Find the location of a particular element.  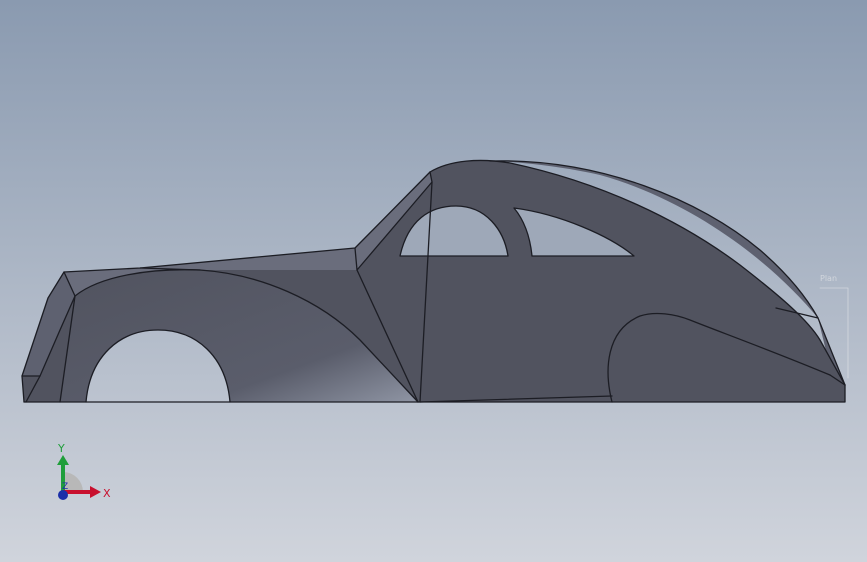

y-axis-arrowhead is located at coordinates (63, 460).